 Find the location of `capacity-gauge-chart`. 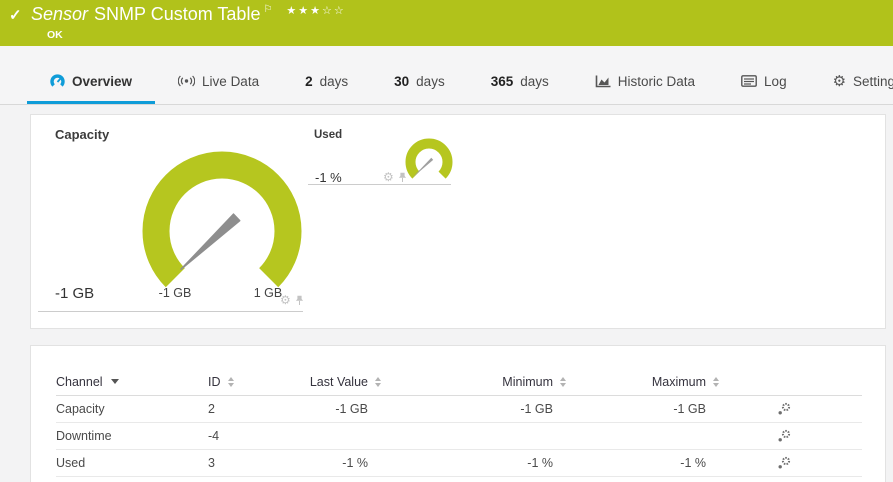

capacity-gauge-chart is located at coordinates (222, 219).